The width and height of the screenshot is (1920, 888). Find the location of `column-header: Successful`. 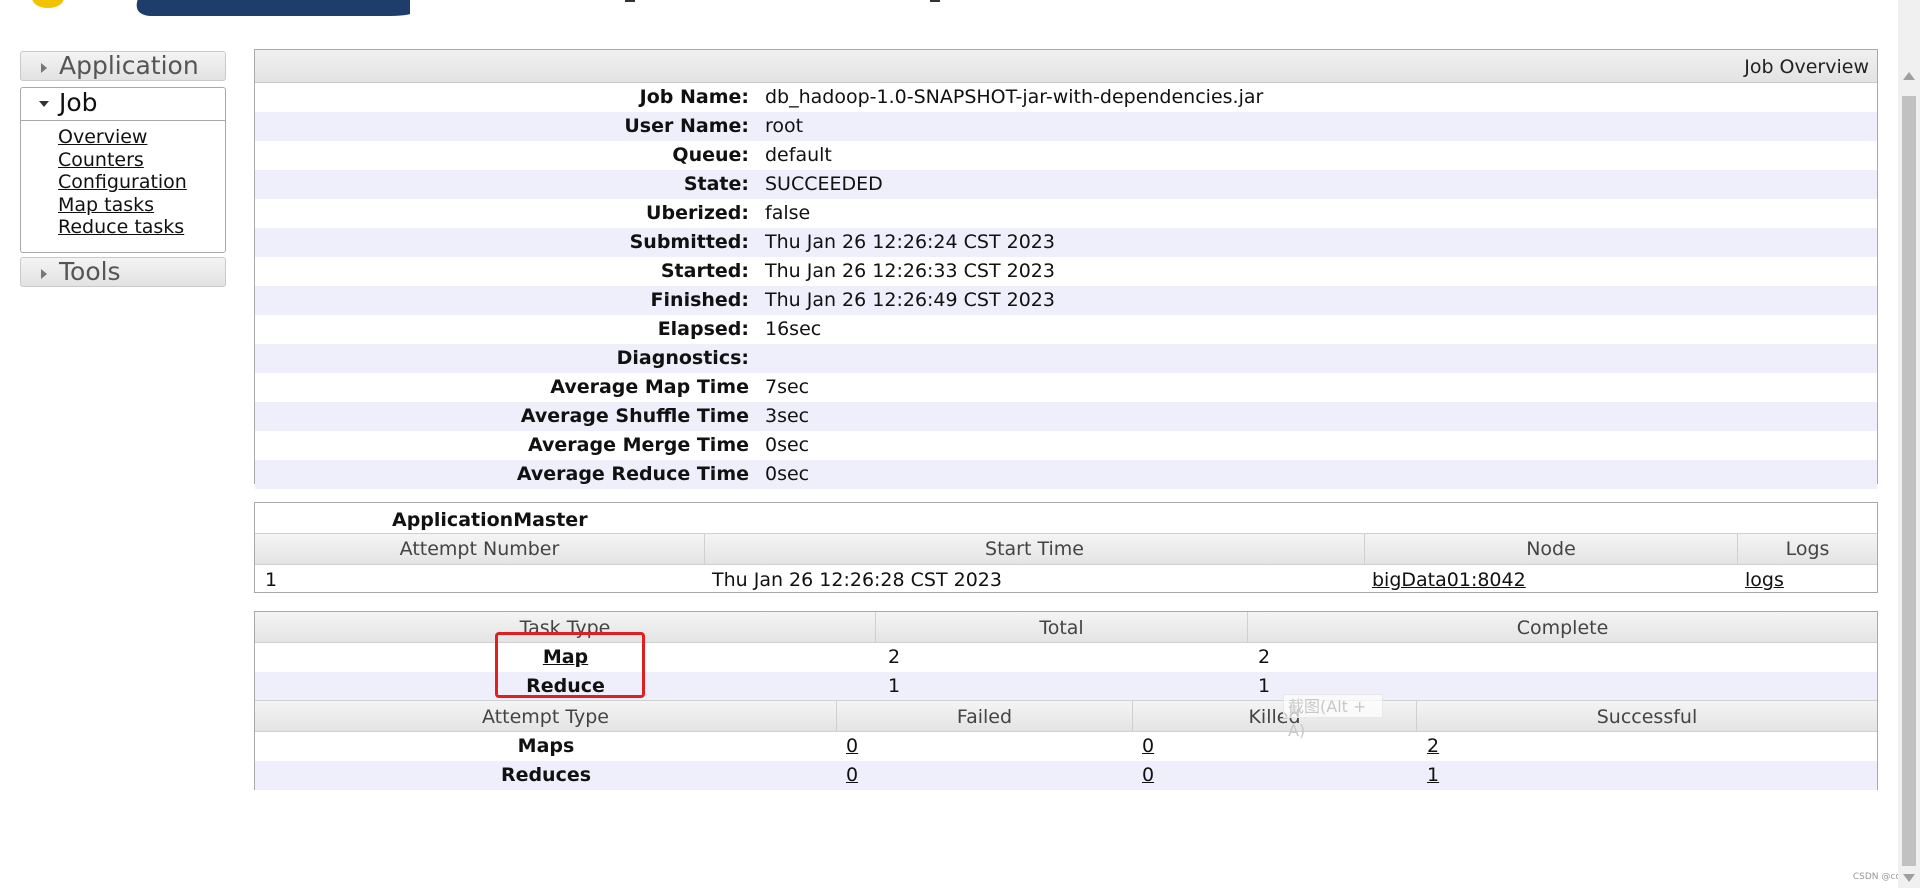

column-header: Successful is located at coordinates (1647, 716).